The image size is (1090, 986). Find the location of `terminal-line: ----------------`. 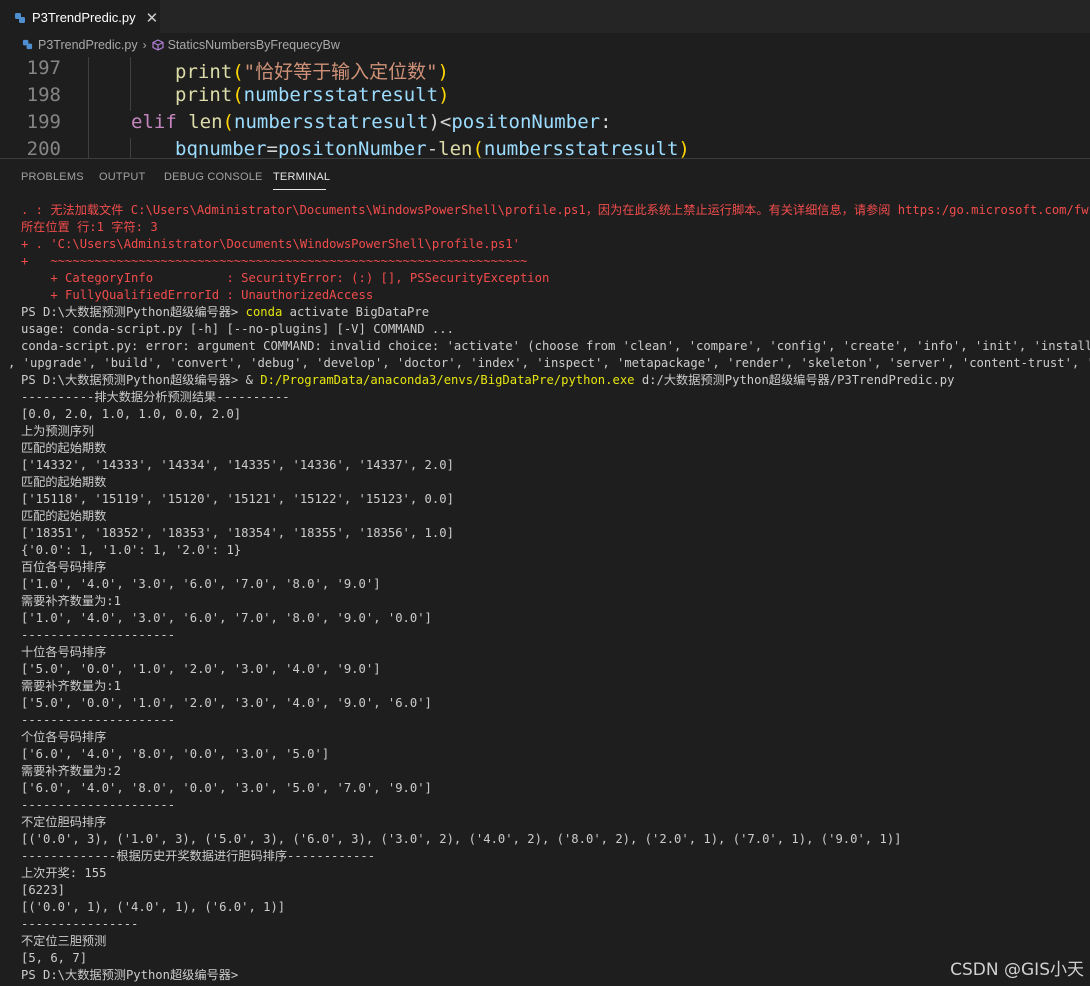

terminal-line: ---------------- is located at coordinates (80, 924).